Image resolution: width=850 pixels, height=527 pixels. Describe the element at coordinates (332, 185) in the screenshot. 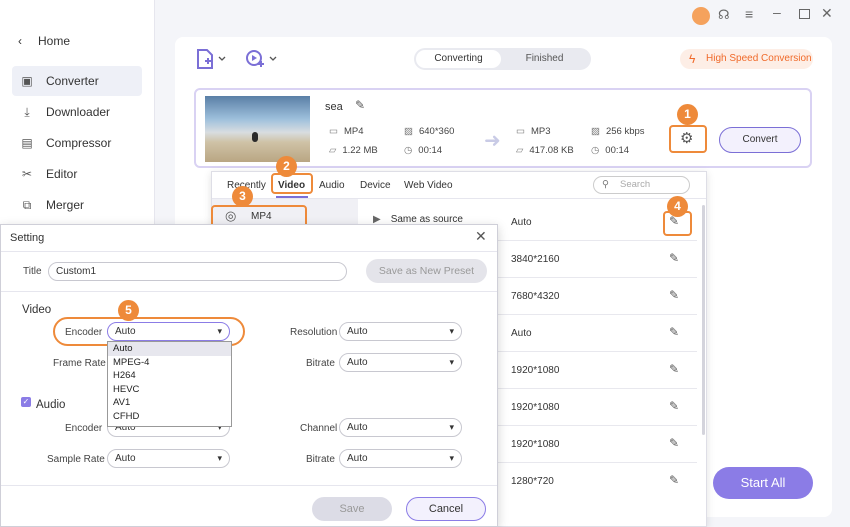

I see `tab-audio: Audio` at that location.